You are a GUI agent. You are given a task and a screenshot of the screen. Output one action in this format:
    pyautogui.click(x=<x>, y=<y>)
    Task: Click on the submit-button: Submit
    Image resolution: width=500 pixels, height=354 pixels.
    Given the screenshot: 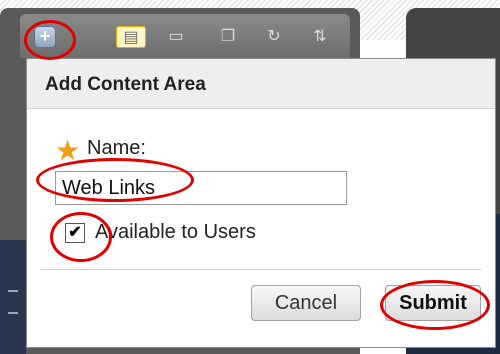 What is the action you would take?
    pyautogui.click(x=433, y=303)
    